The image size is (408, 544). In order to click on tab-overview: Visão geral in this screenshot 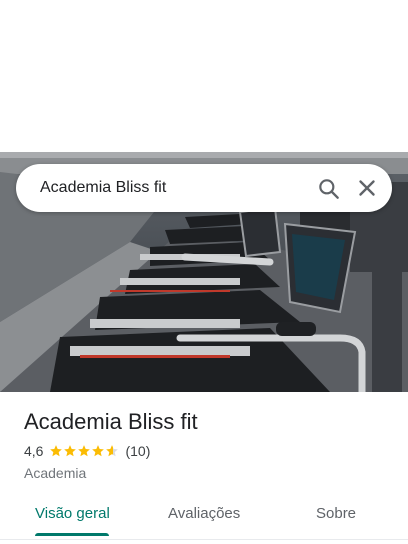, I will do `click(72, 514)`.